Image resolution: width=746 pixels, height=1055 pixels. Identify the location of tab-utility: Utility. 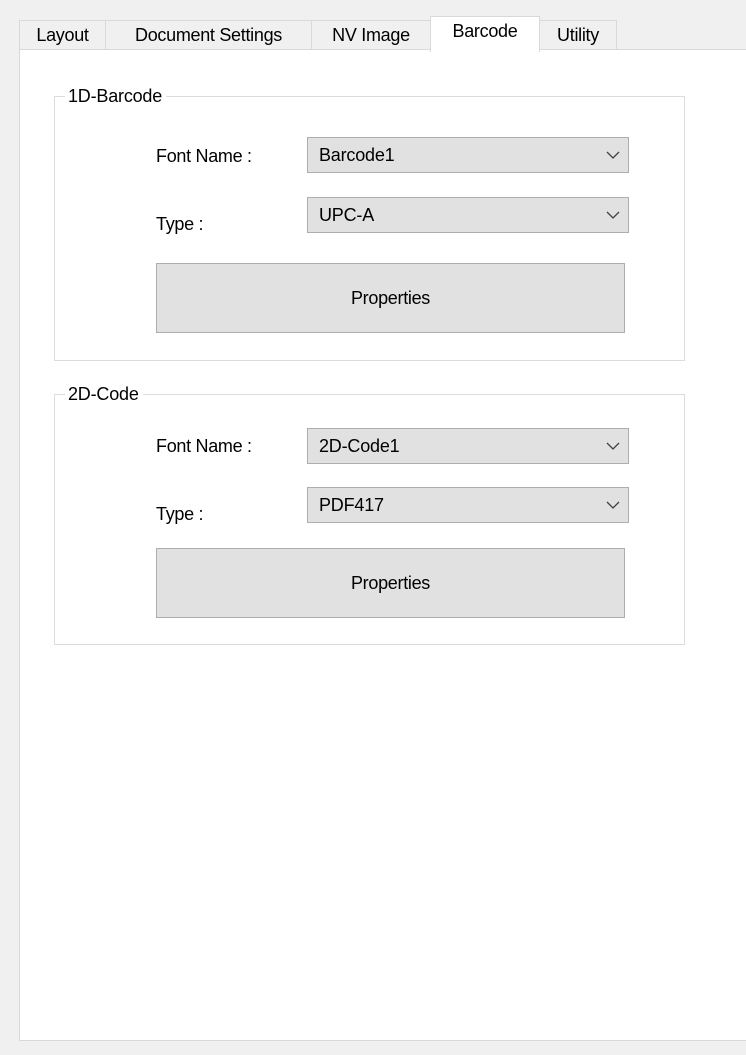
(578, 35).